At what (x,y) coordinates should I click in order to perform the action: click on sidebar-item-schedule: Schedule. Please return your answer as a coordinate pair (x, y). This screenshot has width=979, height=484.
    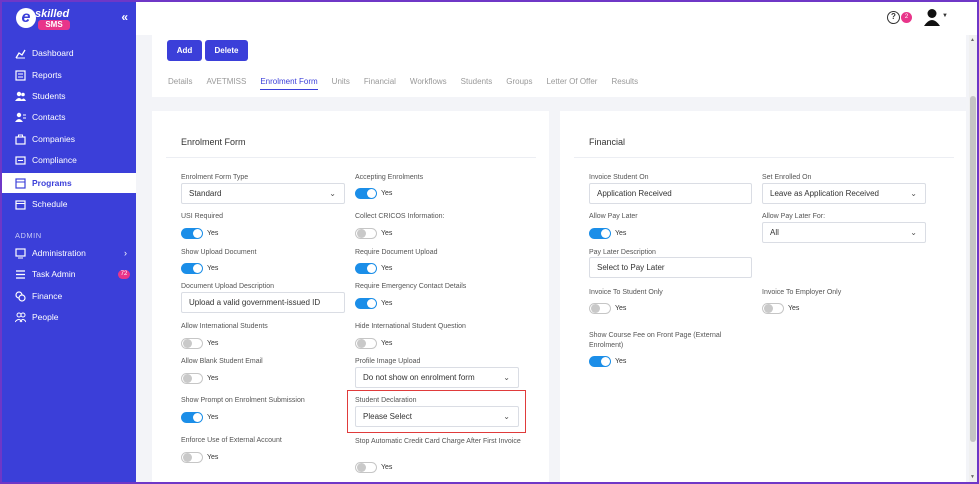
    Looking at the image, I should click on (69, 204).